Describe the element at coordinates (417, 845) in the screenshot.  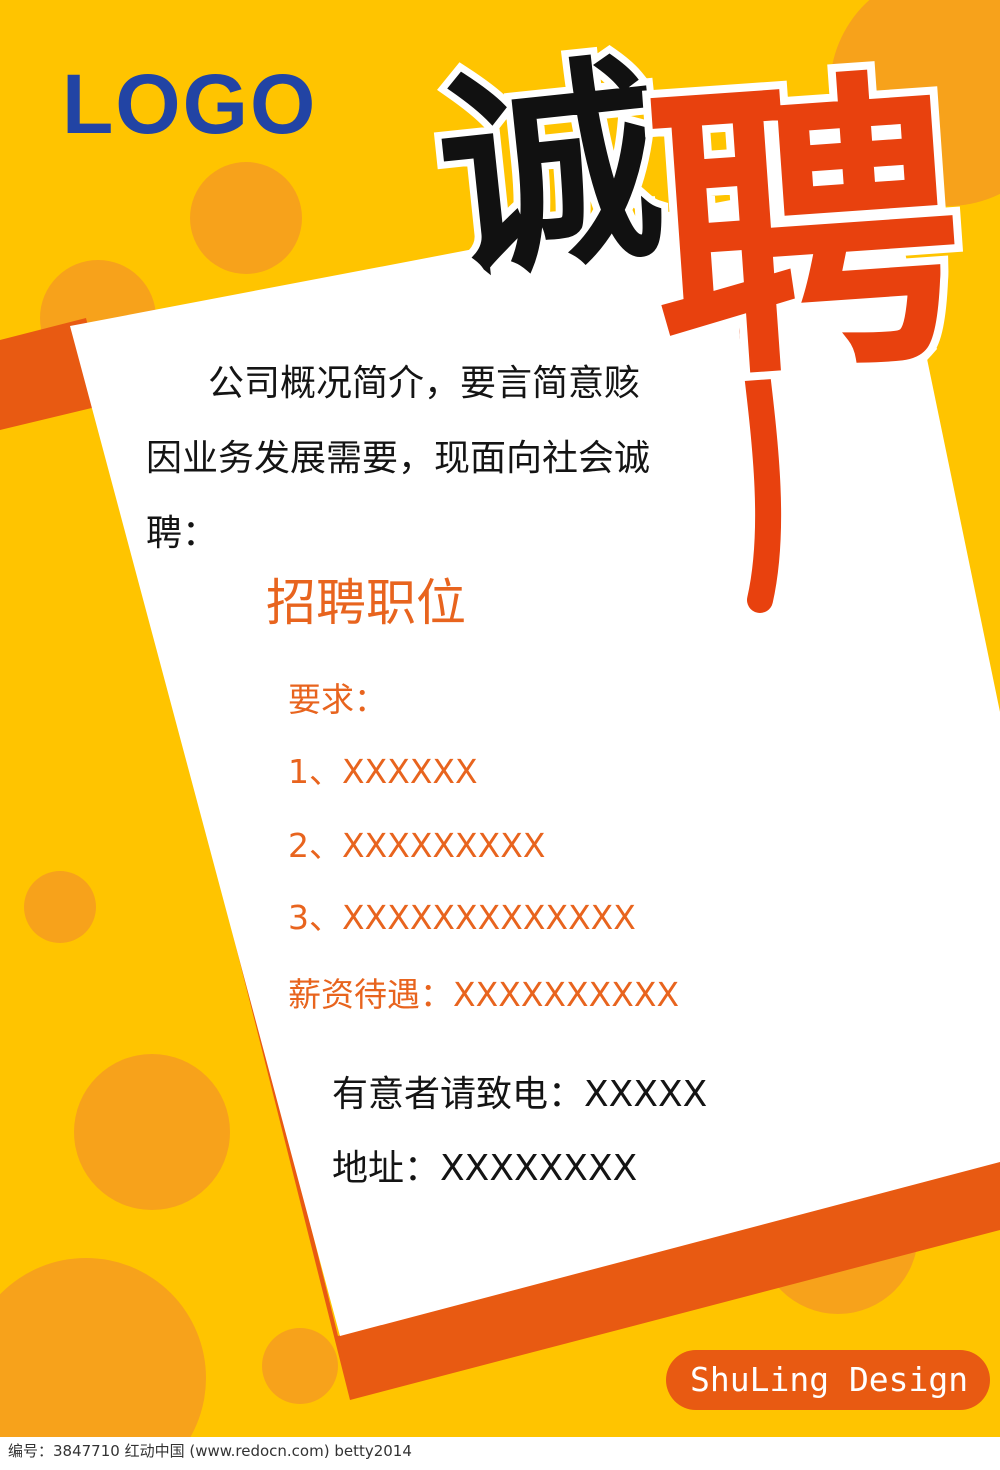
I see `requirement-item: 2、XXXXXXXXX` at that location.